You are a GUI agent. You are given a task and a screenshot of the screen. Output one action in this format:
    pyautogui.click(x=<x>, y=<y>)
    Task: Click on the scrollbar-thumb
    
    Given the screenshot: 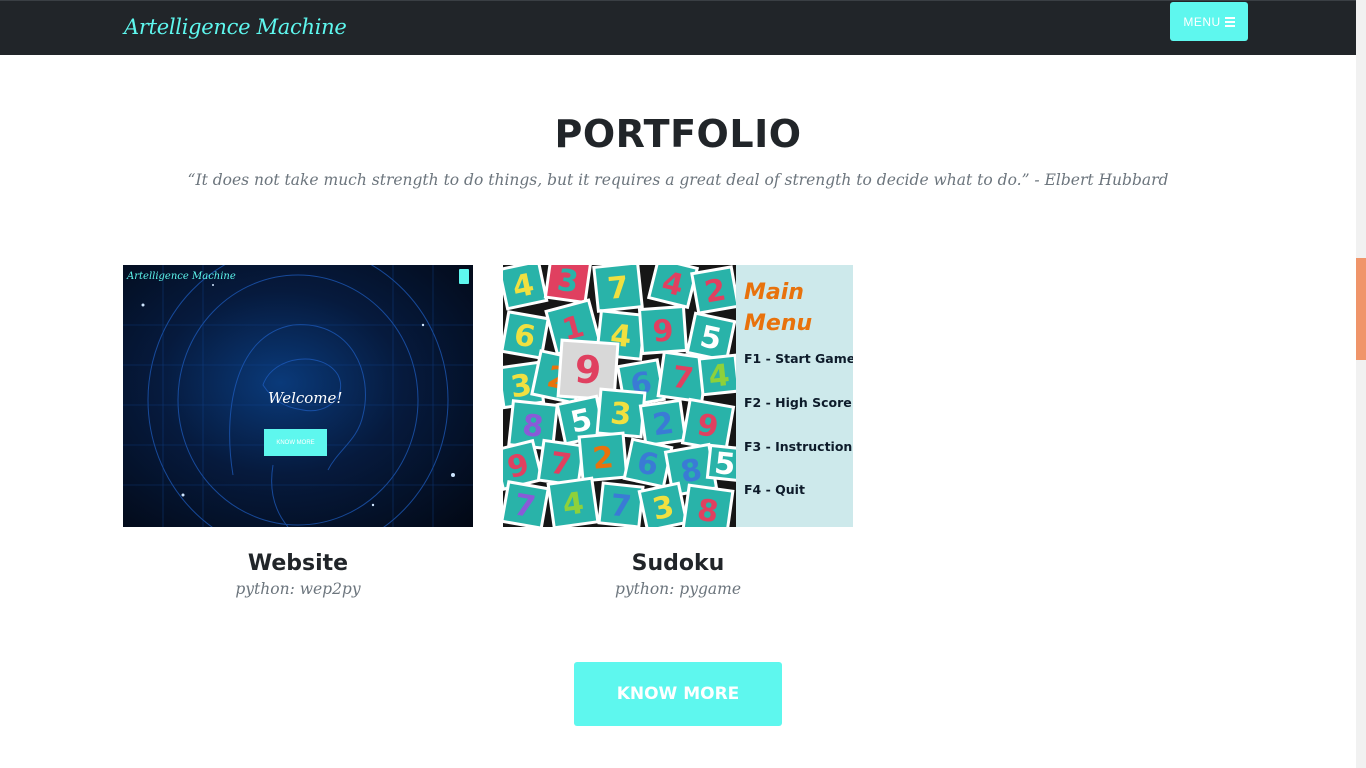 What is the action you would take?
    pyautogui.click(x=1361, y=309)
    